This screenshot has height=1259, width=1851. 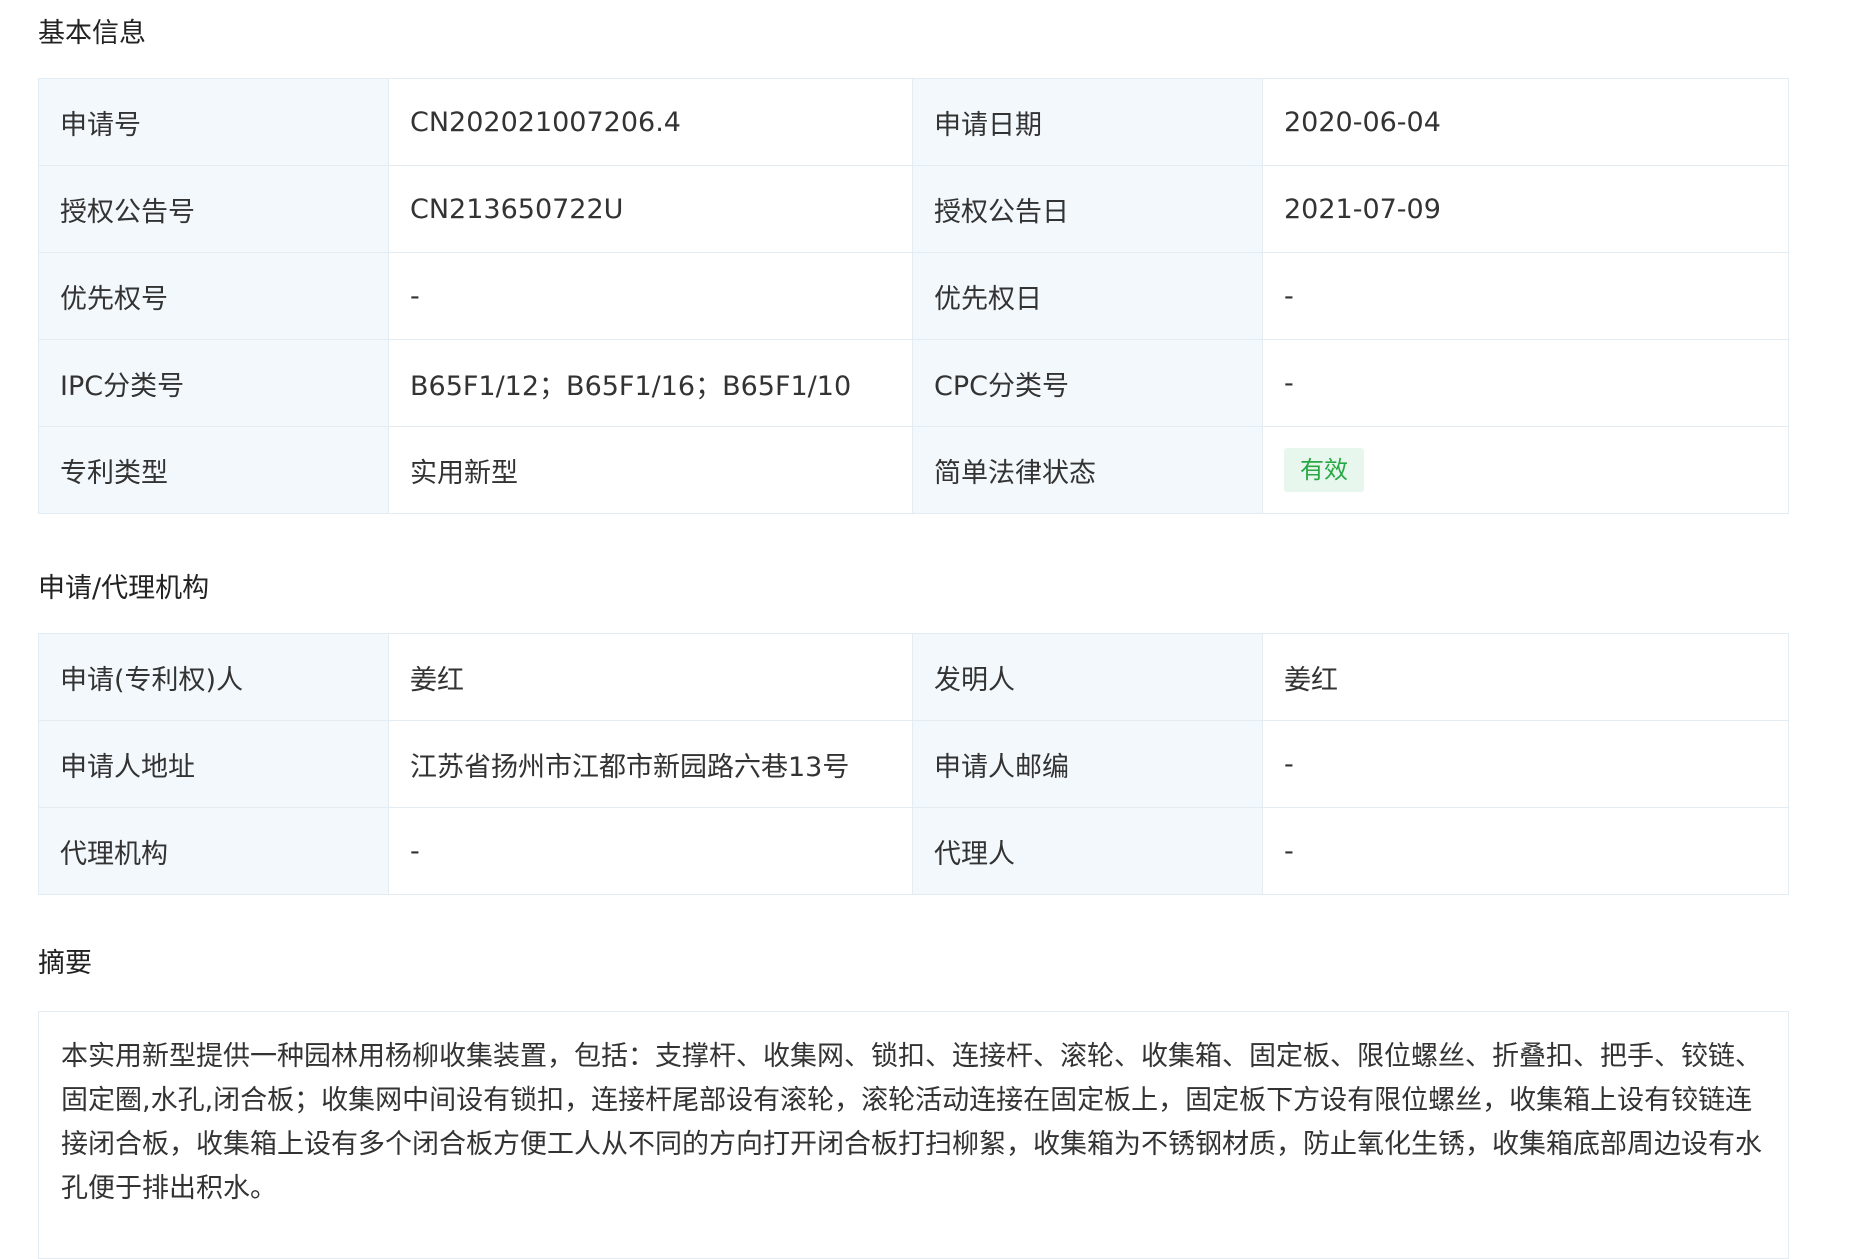 What do you see at coordinates (213, 851) in the screenshot?
I see `agency-label: 代理机构` at bounding box center [213, 851].